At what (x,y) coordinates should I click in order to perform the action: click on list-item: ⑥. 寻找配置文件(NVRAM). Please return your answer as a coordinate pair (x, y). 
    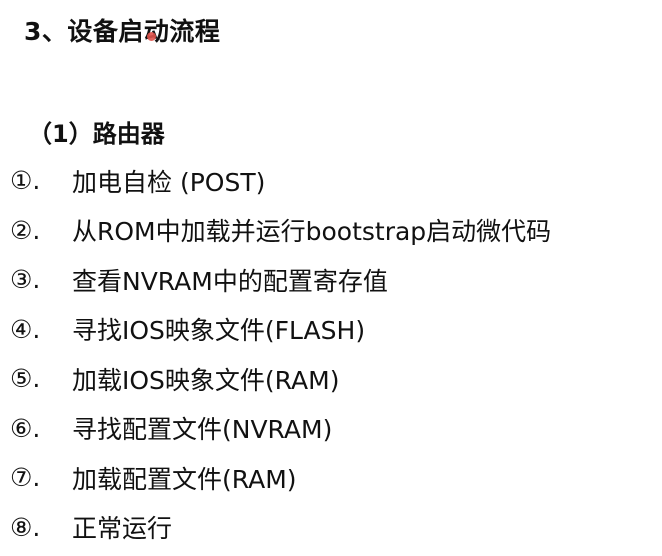
    Looking at the image, I should click on (280, 429).